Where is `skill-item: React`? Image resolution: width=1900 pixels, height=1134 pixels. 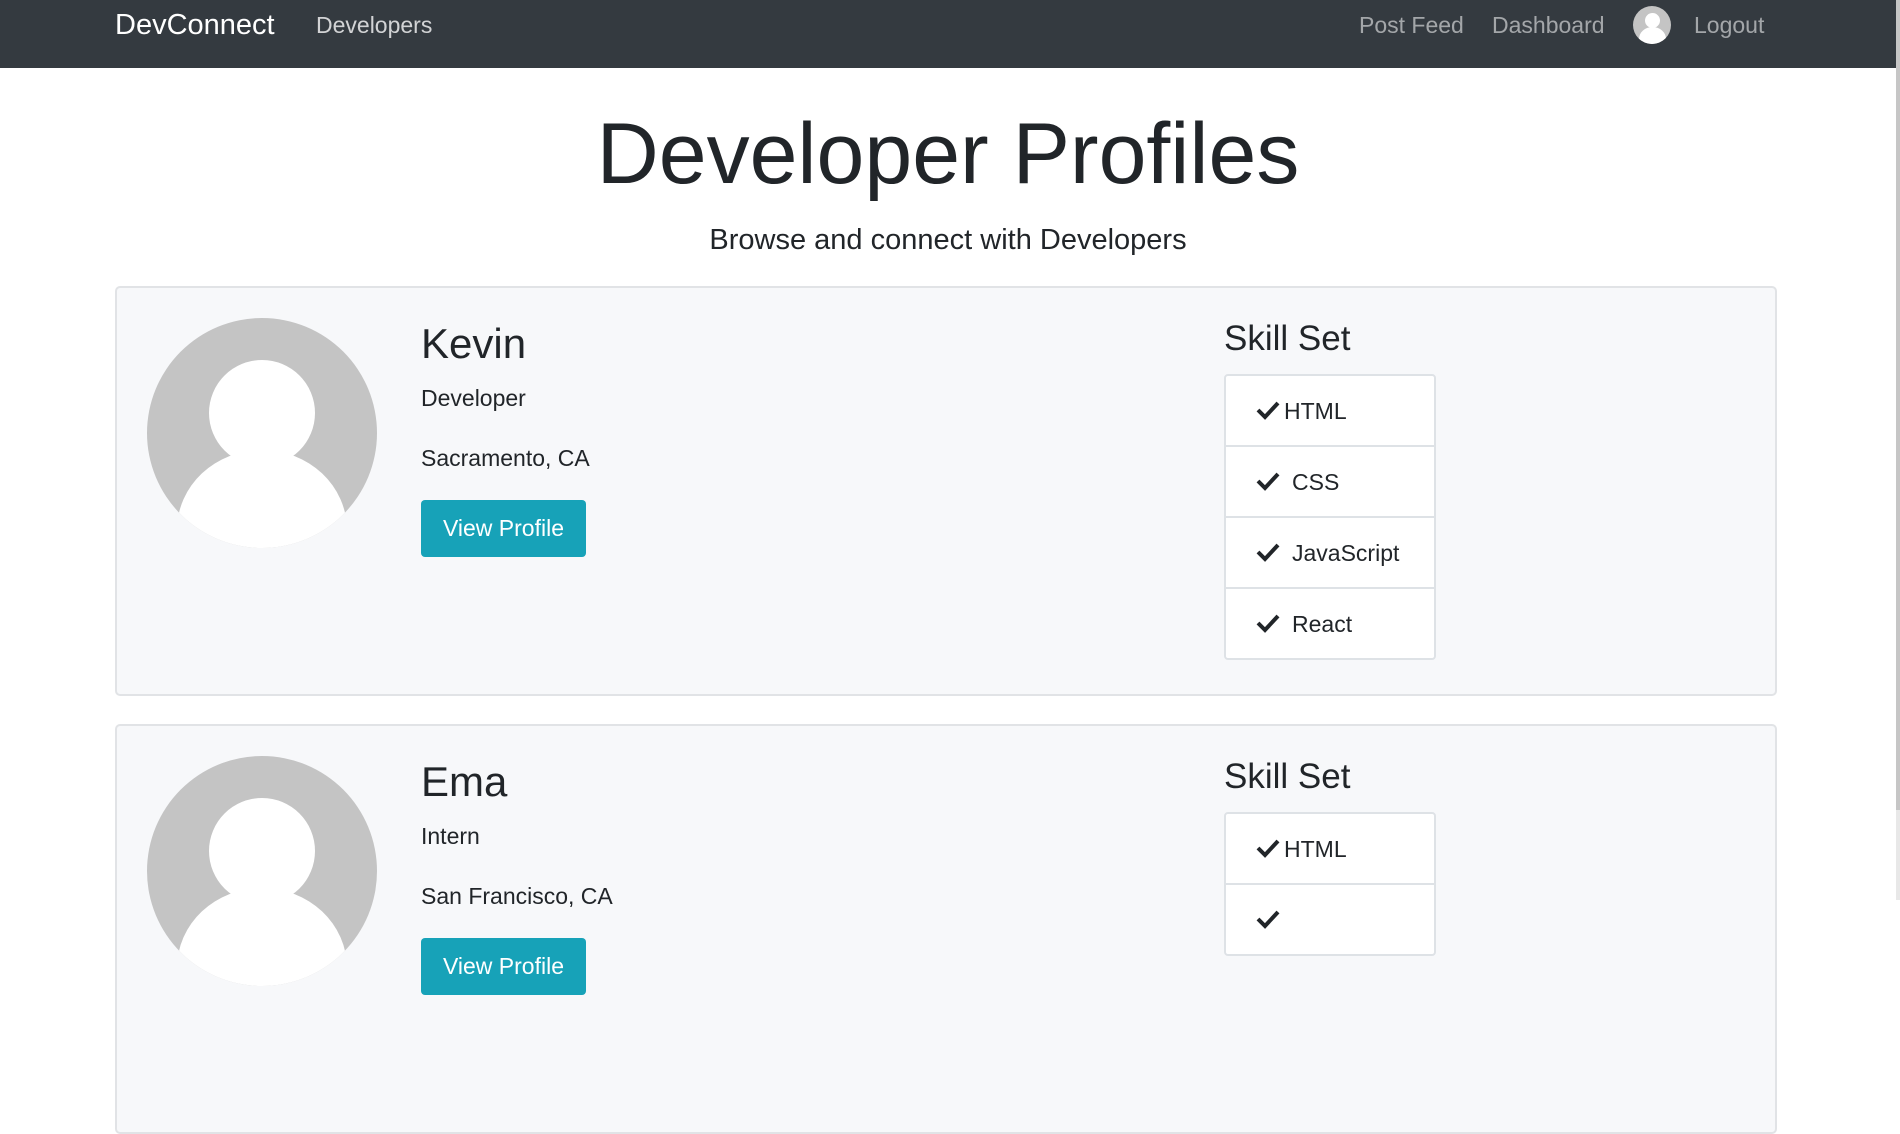
skill-item: React is located at coordinates (1330, 623).